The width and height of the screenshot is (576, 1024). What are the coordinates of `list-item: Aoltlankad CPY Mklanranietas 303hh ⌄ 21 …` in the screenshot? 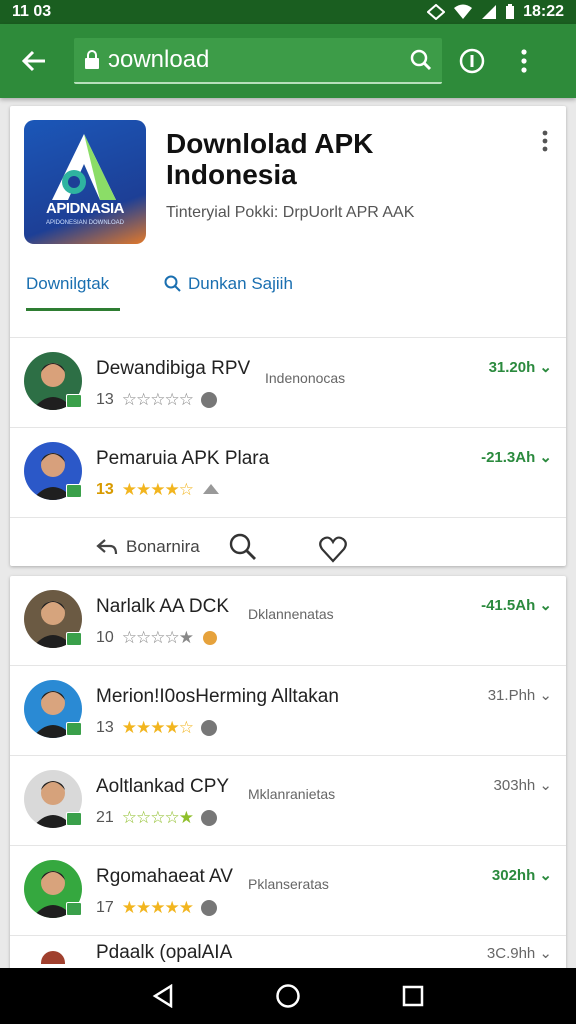 It's located at (288, 801).